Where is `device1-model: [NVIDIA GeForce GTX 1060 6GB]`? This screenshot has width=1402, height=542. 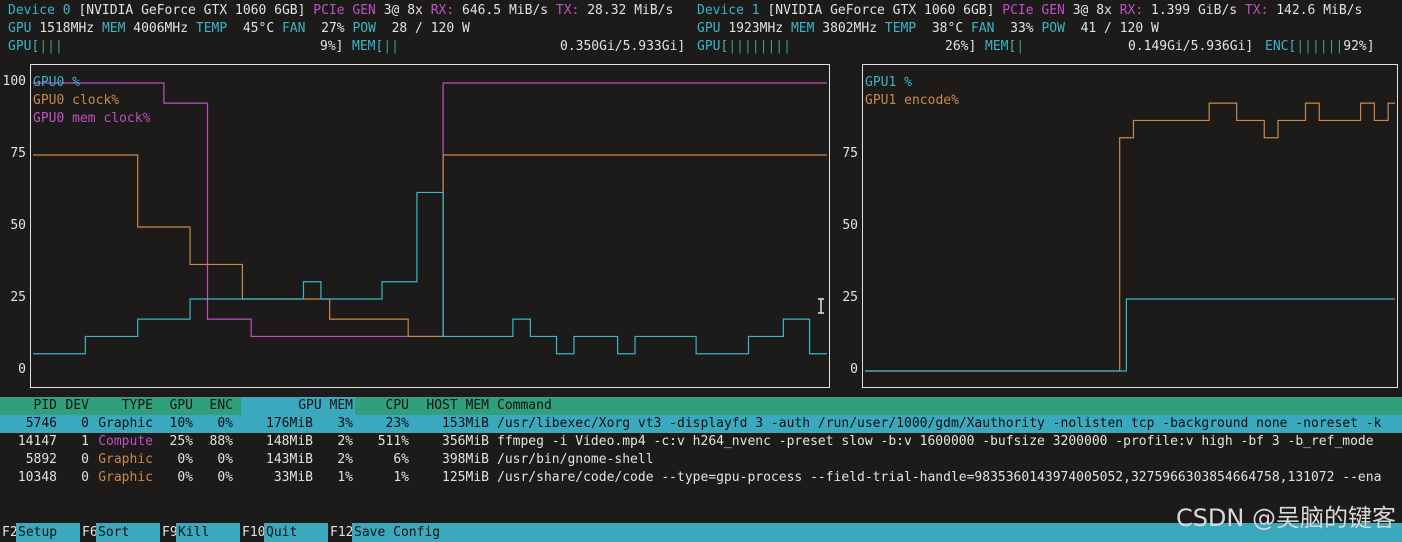 device1-model: [NVIDIA GeForce GTX 1060 6GB] is located at coordinates (881, 10).